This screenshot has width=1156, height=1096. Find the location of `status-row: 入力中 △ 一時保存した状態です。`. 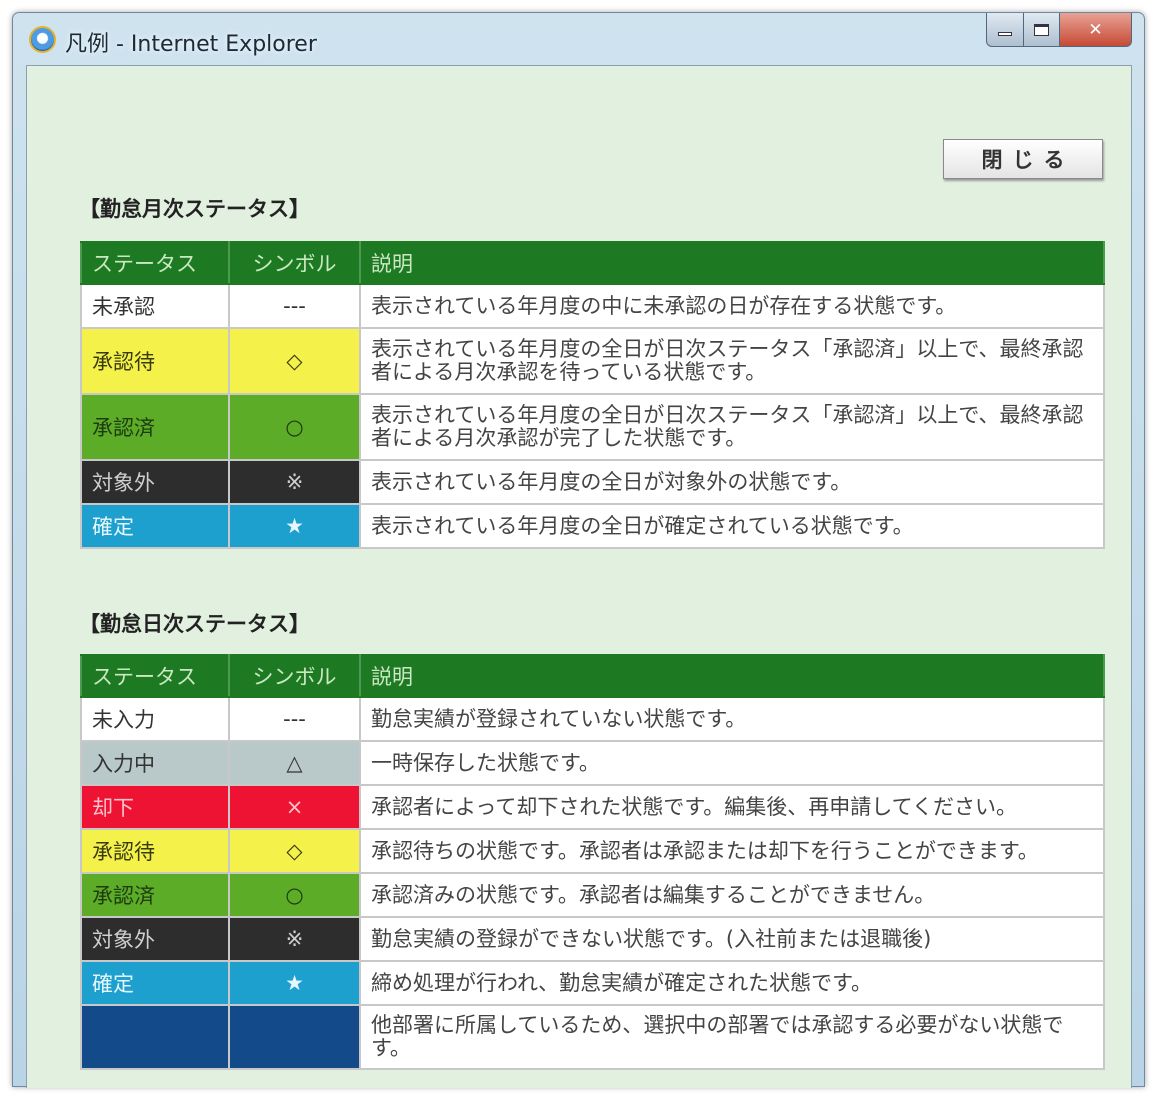

status-row: 入力中 △ 一時保存した状態です。 is located at coordinates (592, 763).